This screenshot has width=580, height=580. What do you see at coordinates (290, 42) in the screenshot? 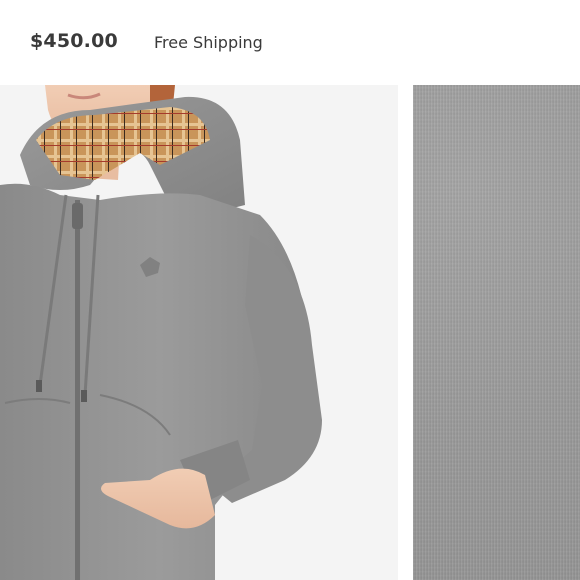
I see `listing-header: $450.00 Free Shipping` at bounding box center [290, 42].